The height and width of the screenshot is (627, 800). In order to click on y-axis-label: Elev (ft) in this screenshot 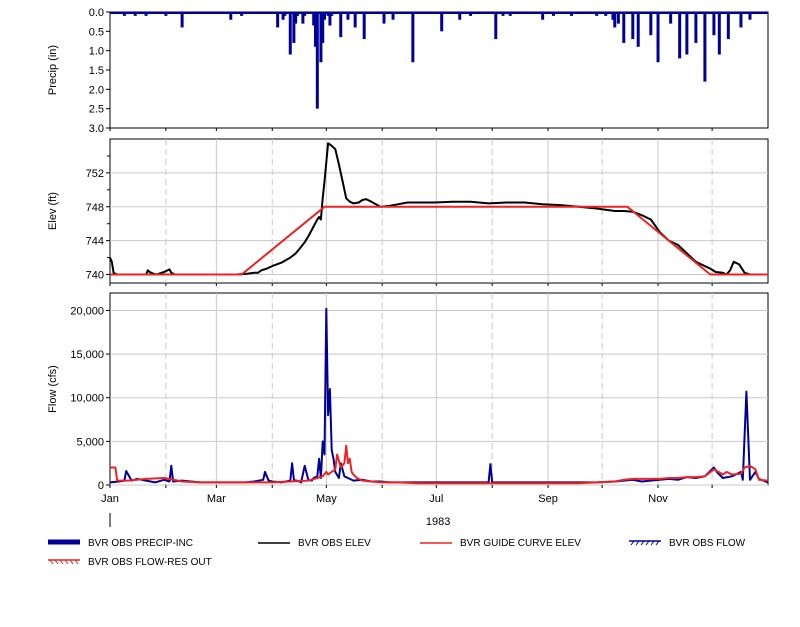, I will do `click(53, 211)`.